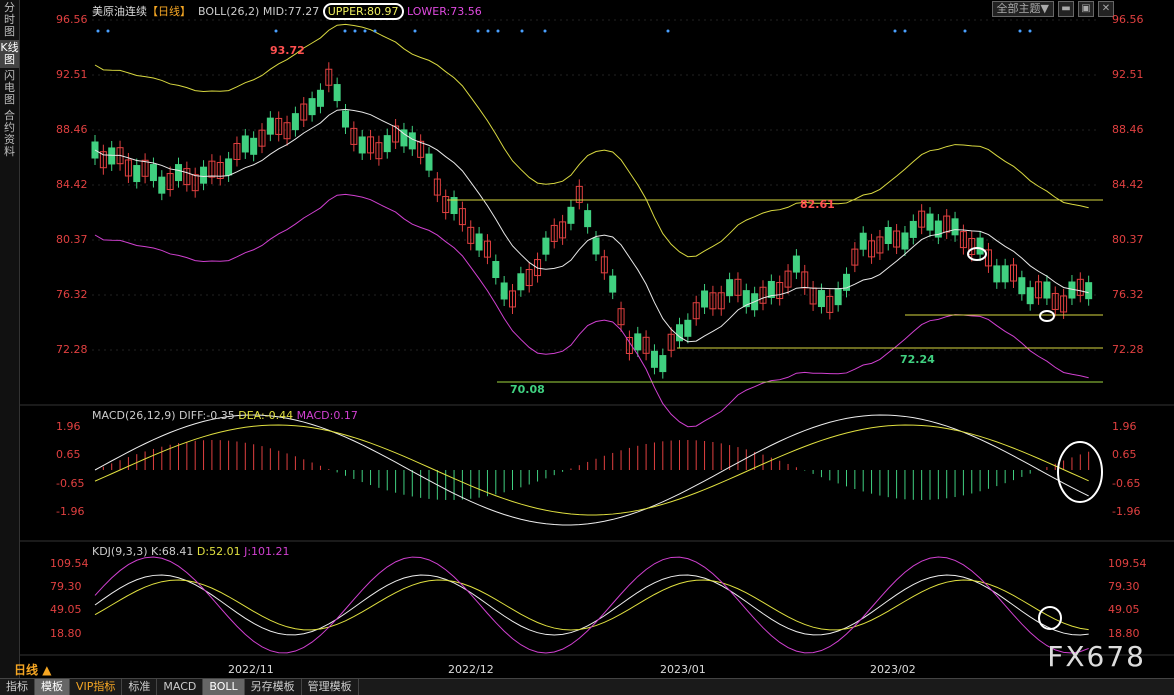  I want to click on chart-toolbar: 全部主题▼ ▬ ▣ ✕, so click(1052, 9).